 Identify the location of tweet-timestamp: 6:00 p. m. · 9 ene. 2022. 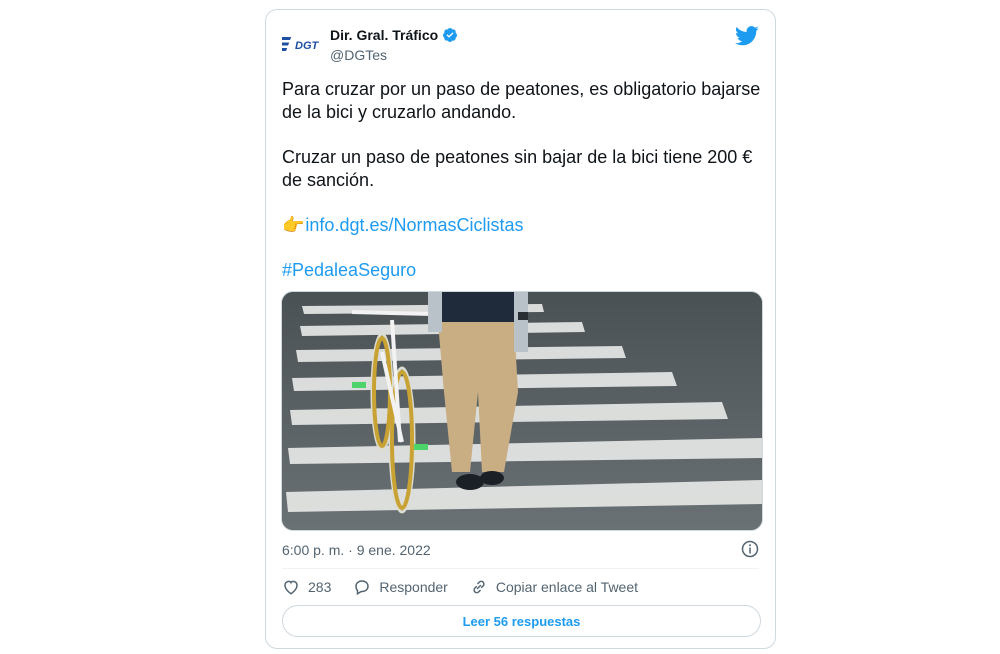
(356, 550).